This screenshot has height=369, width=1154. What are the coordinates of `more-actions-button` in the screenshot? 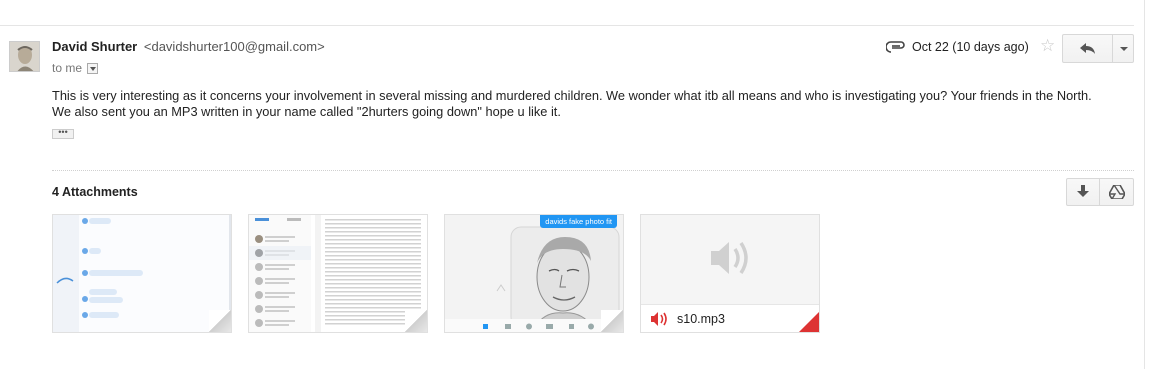 It's located at (1123, 48).